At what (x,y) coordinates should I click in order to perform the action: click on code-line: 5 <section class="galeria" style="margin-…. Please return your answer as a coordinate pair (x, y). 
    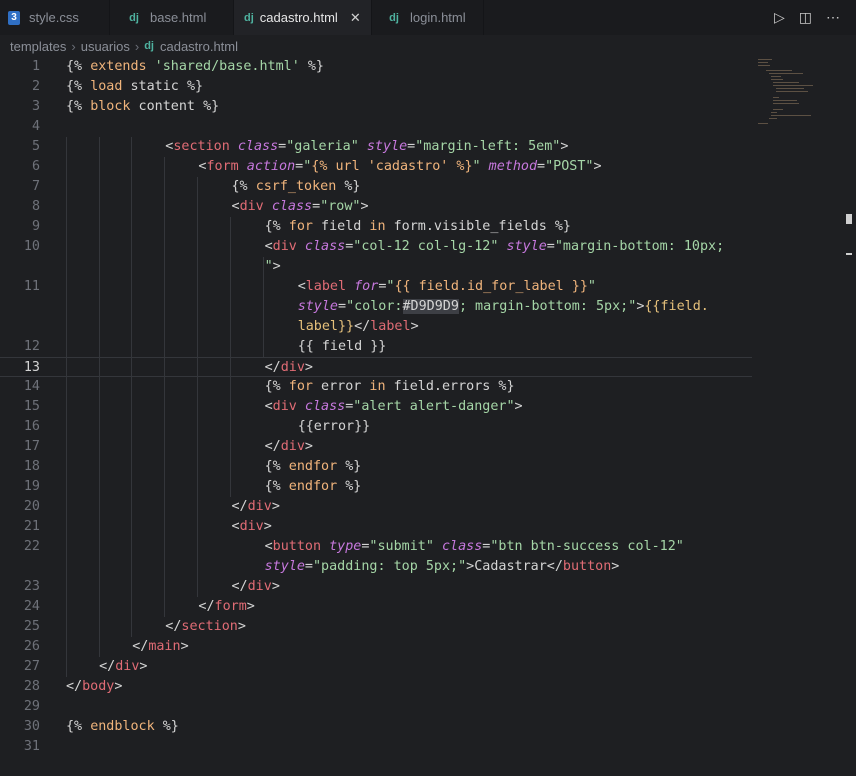
    Looking at the image, I should click on (376, 147).